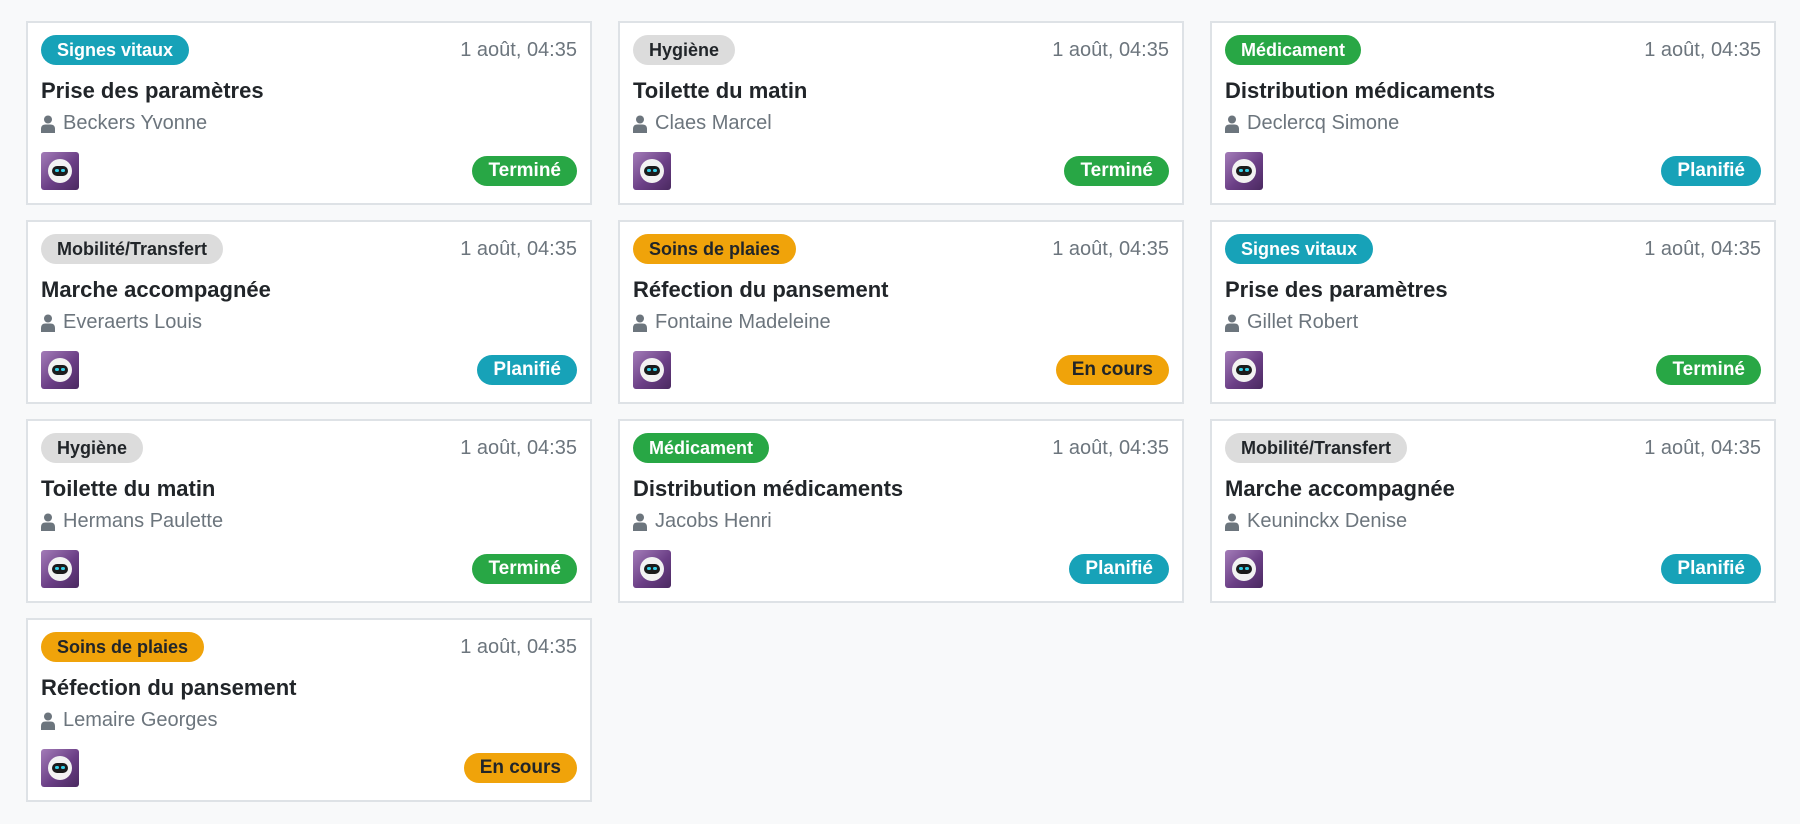  I want to click on patient-line: Jacobs Henri, so click(901, 521).